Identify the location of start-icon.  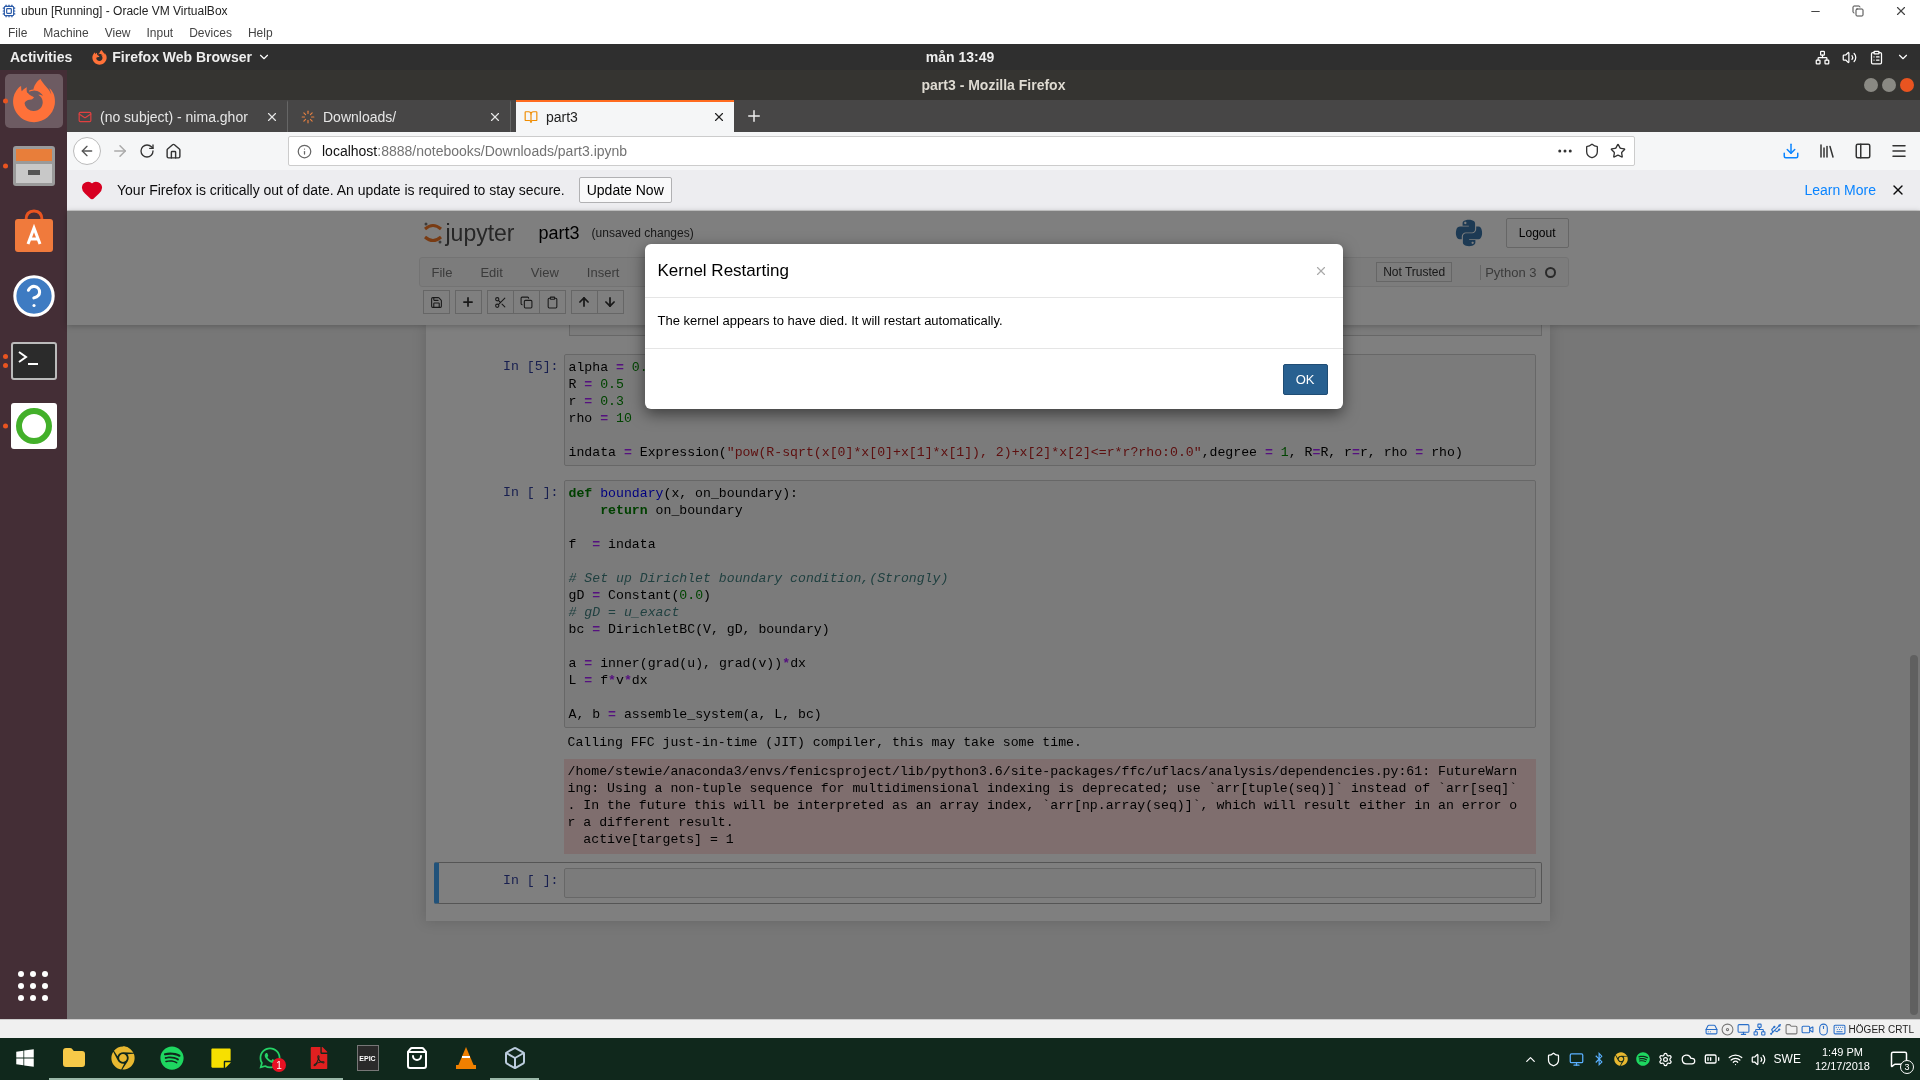
(24, 1058).